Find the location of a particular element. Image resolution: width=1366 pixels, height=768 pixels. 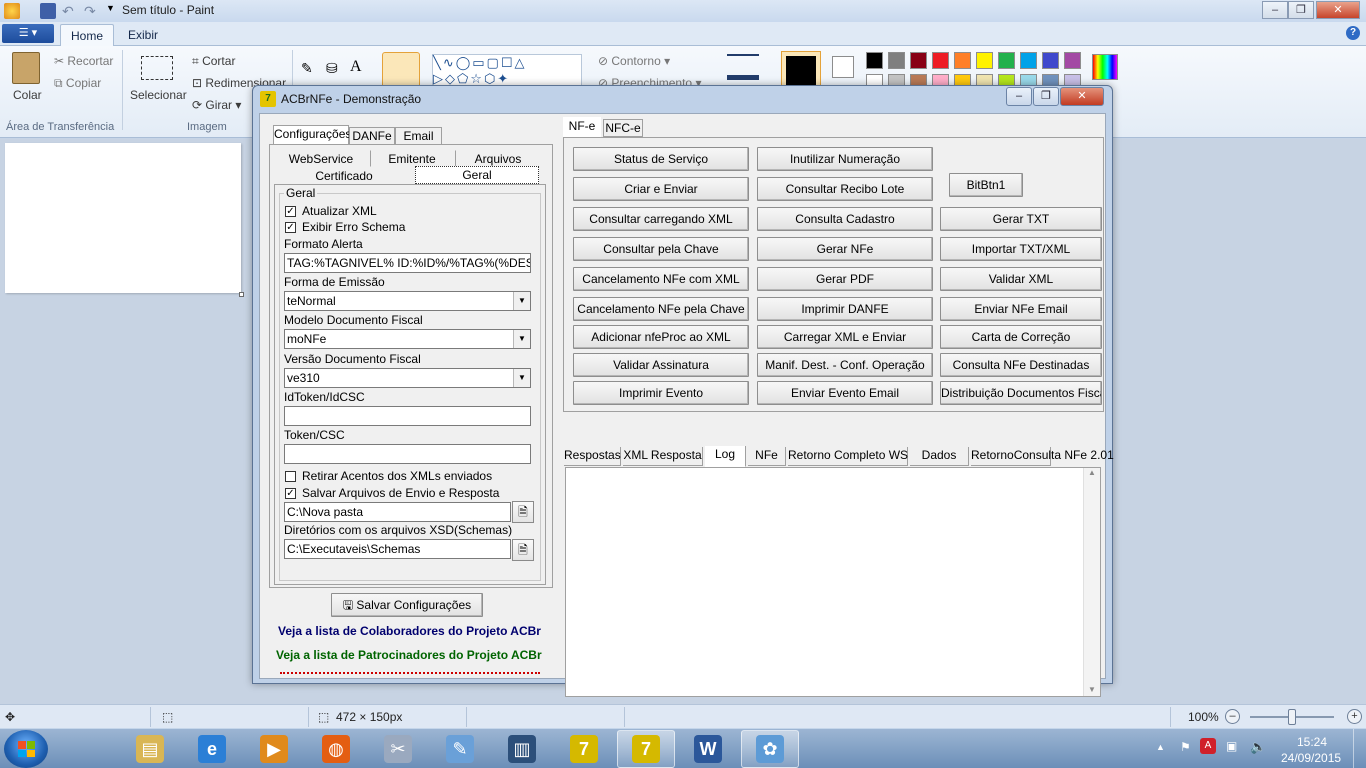

customize-qat-icon: ▼ is located at coordinates (114, 11).